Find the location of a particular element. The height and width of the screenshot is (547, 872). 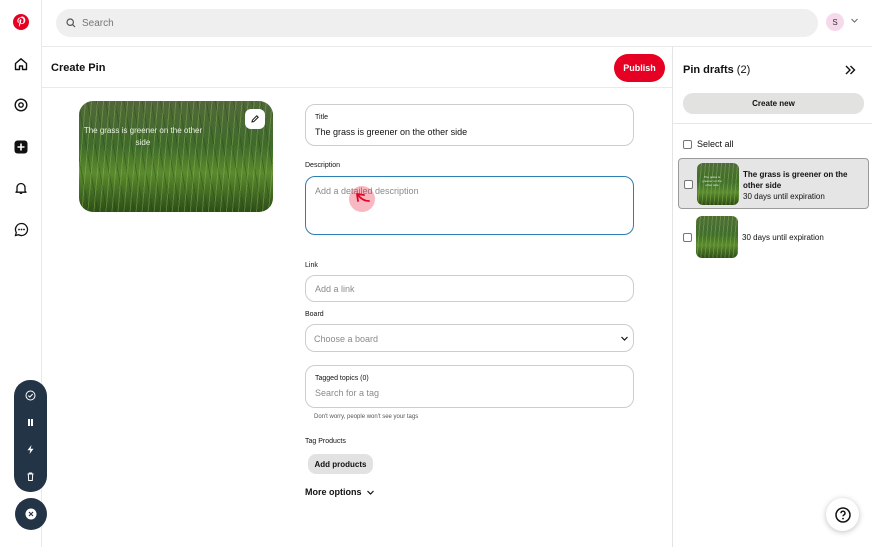

select-all-checkbox: Select all is located at coordinates (708, 144).